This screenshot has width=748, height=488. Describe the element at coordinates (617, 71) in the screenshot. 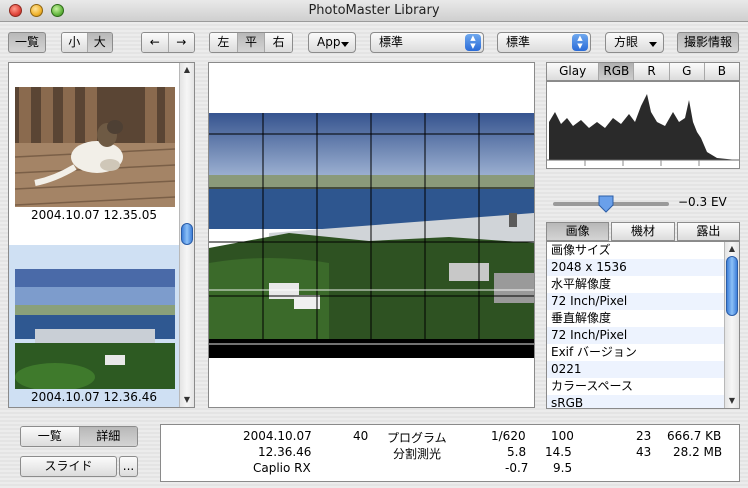

I see `tab-rgb: RGB` at that location.